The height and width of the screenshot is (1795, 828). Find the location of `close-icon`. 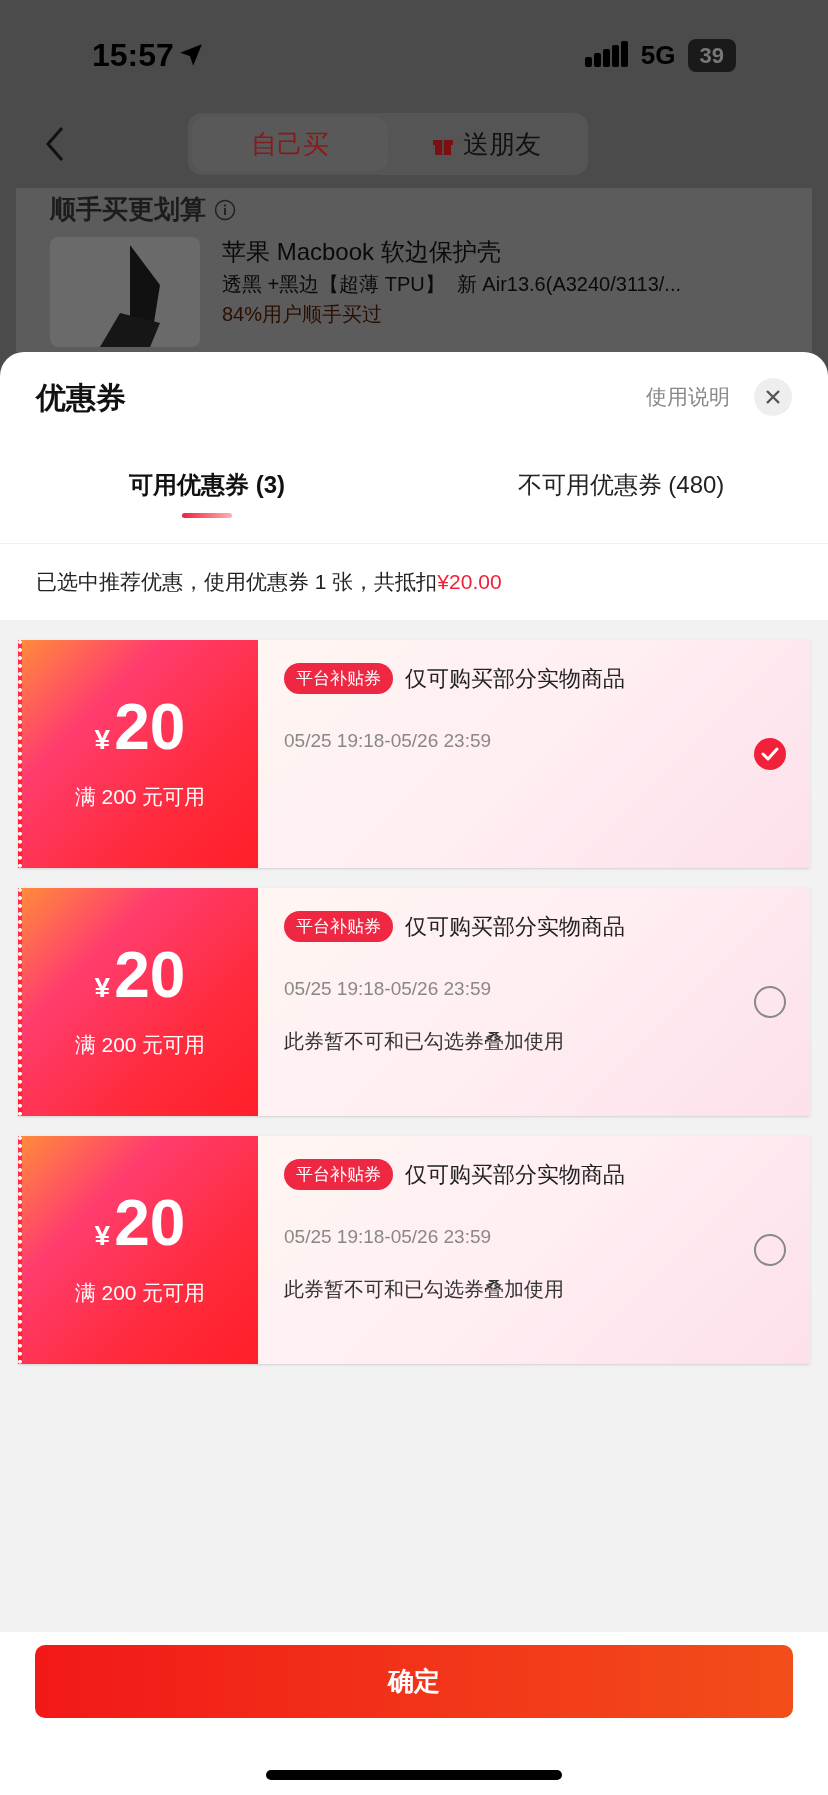

close-icon is located at coordinates (773, 397).